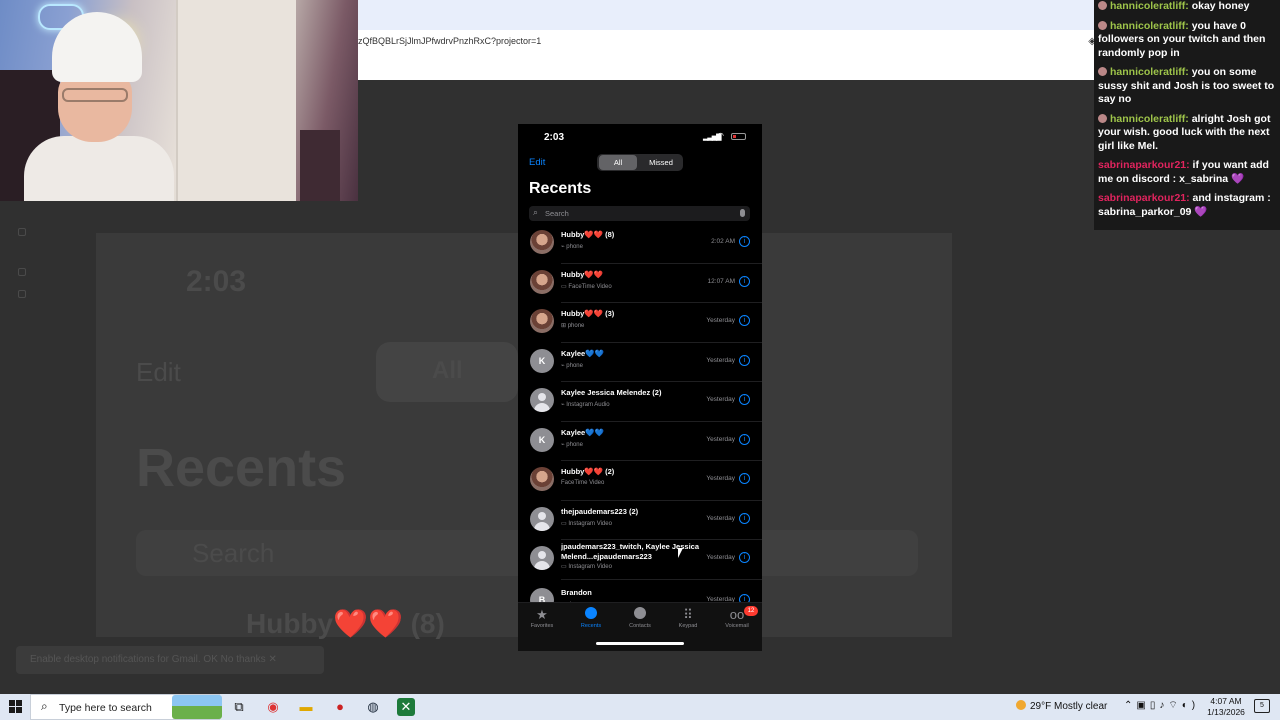 The height and width of the screenshot is (720, 1280). What do you see at coordinates (537, 162) in the screenshot?
I see `edit-button: Edit` at bounding box center [537, 162].